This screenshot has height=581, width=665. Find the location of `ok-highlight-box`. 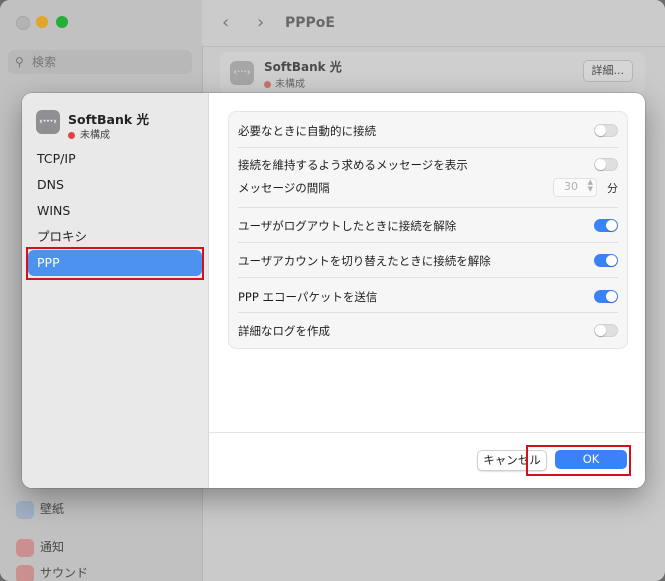

ok-highlight-box is located at coordinates (578, 460).